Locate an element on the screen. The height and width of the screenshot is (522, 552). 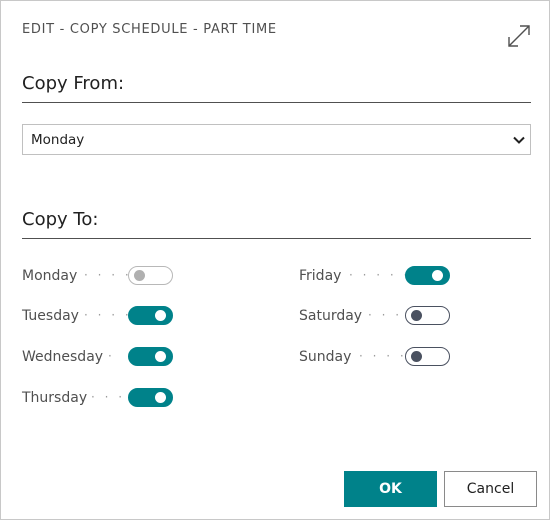
copy-to-label: Copy To: is located at coordinates (60, 219).